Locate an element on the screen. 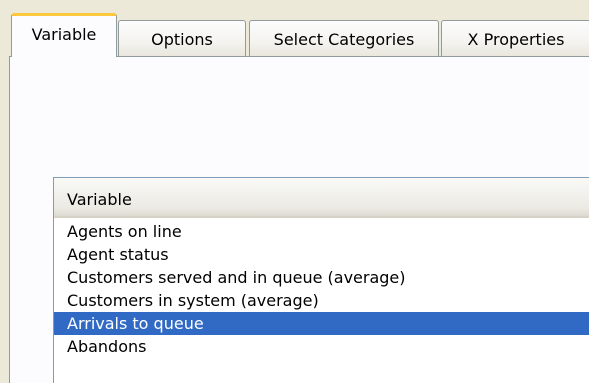  tab-options-label: Options is located at coordinates (182, 39).